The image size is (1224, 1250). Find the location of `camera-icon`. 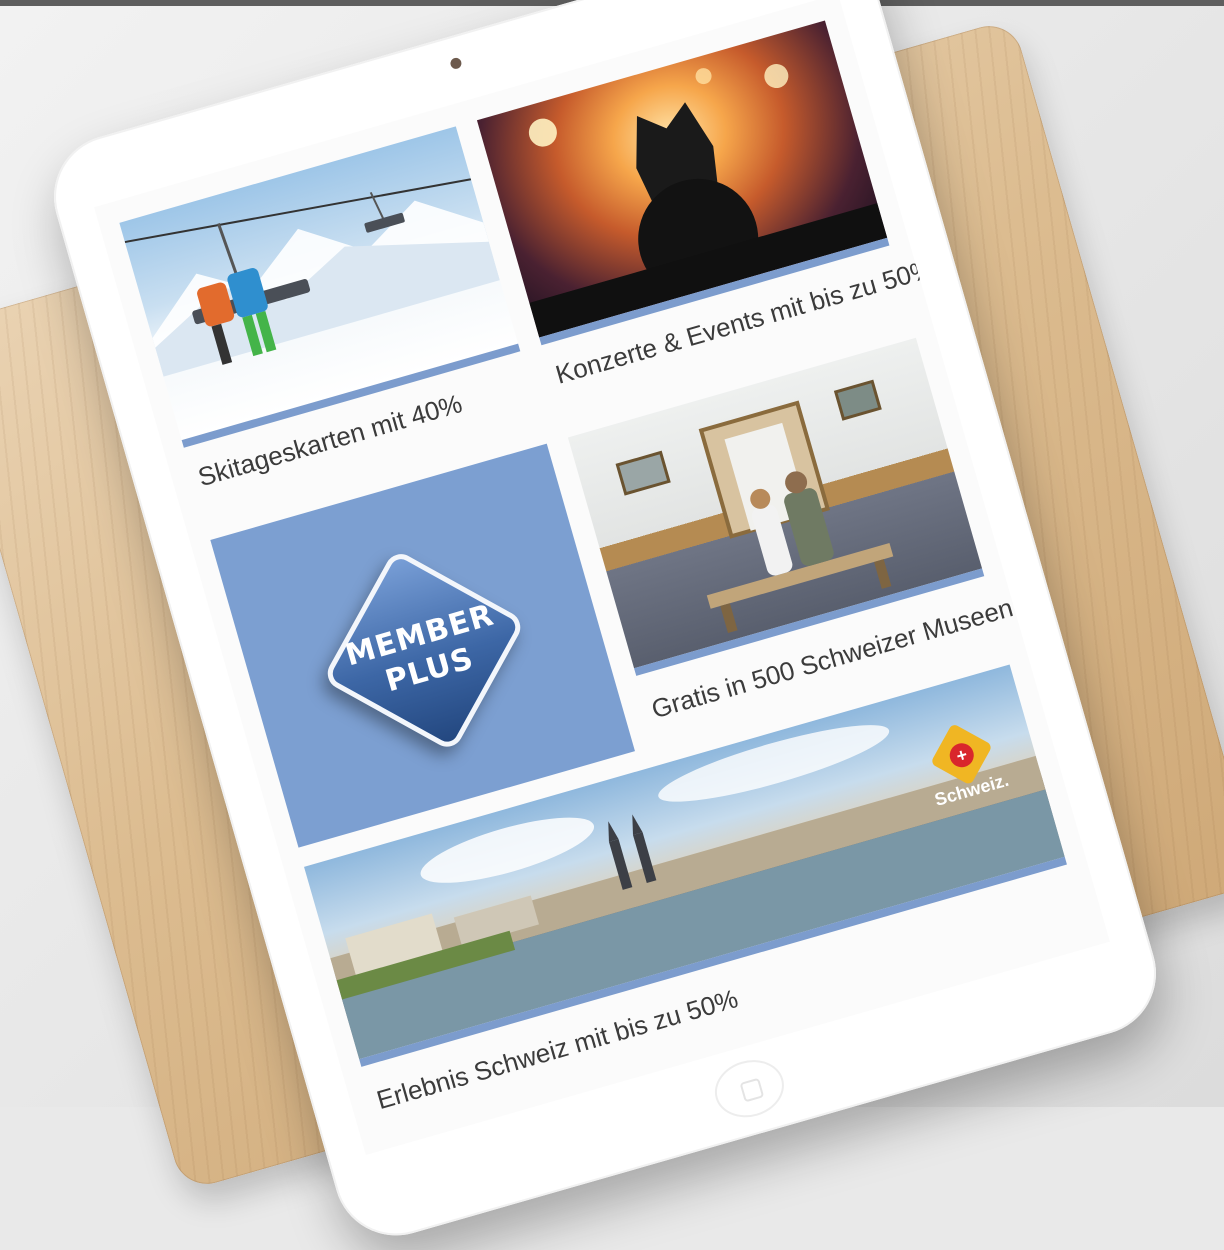

camera-icon is located at coordinates (456, 63).